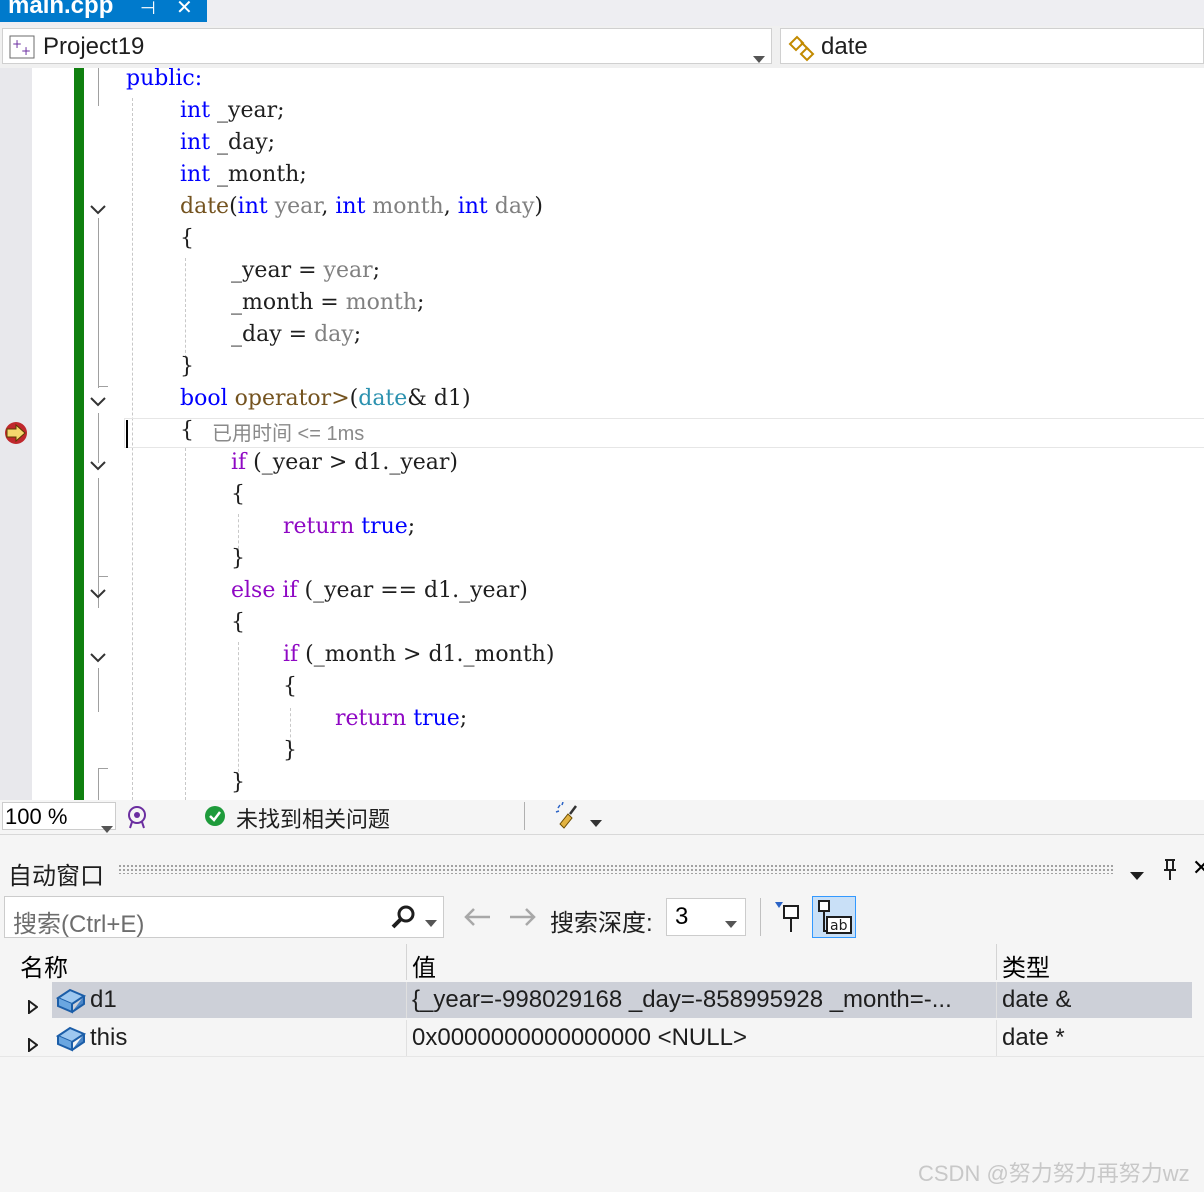  What do you see at coordinates (789, 919) in the screenshot?
I see `pin-to-source-icon` at bounding box center [789, 919].